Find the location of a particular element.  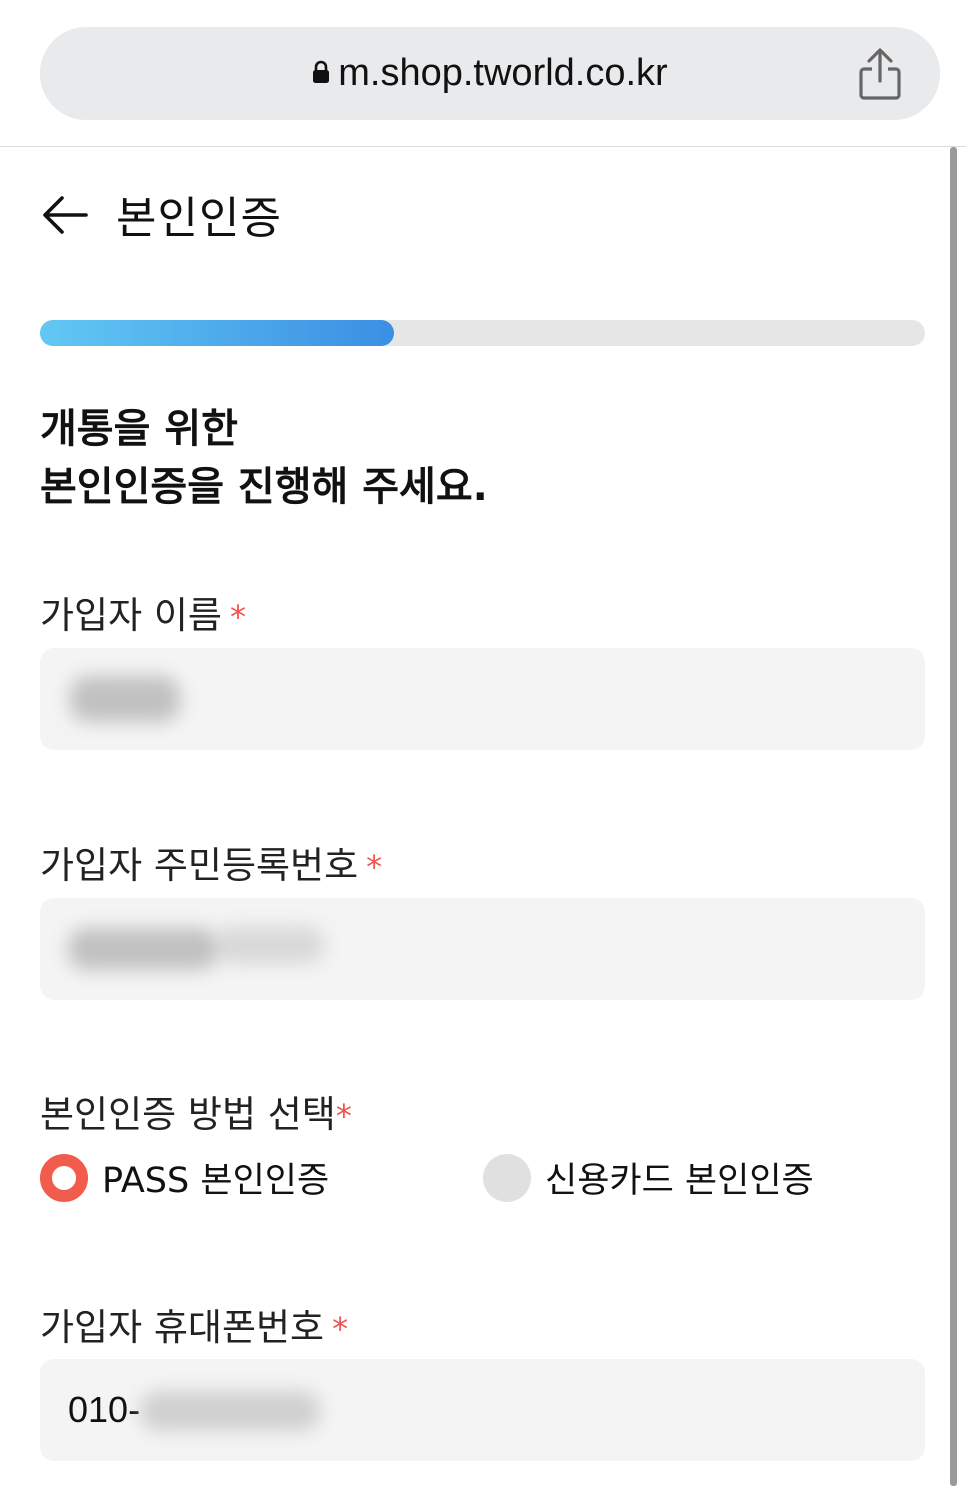

intro-line-1: 개통을 위한 is located at coordinates (139, 429).